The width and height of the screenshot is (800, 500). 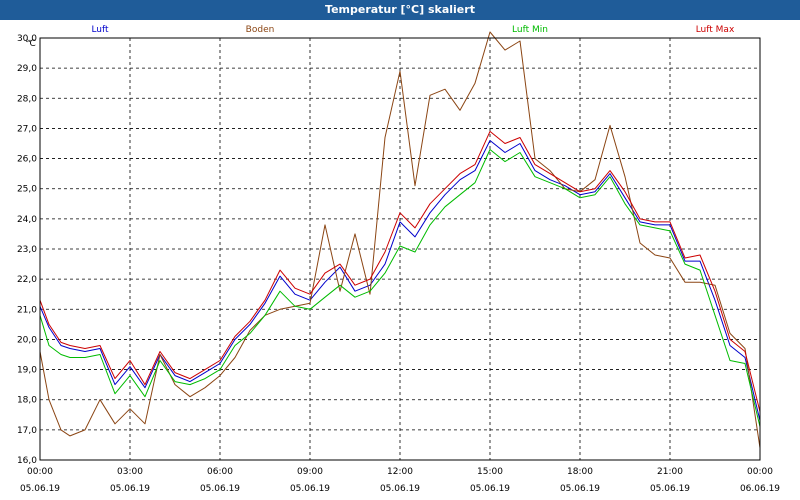 What do you see at coordinates (715, 30) in the screenshot?
I see `legend-entry: Luft Max` at bounding box center [715, 30].